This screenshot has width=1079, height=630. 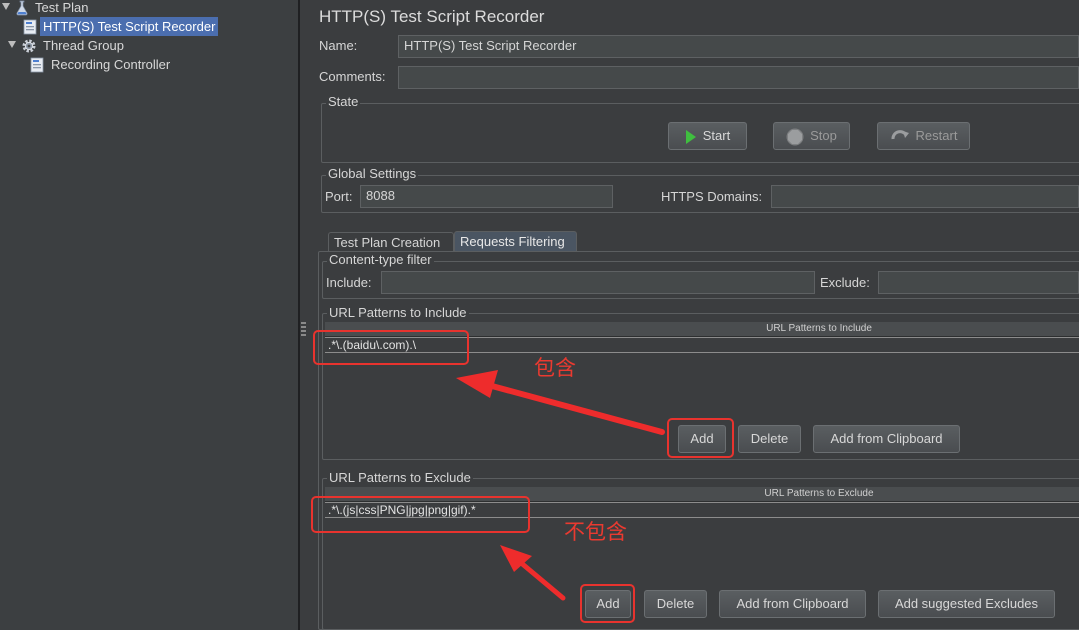 I want to click on annotation-arrow-include, so click(x=560, y=402).